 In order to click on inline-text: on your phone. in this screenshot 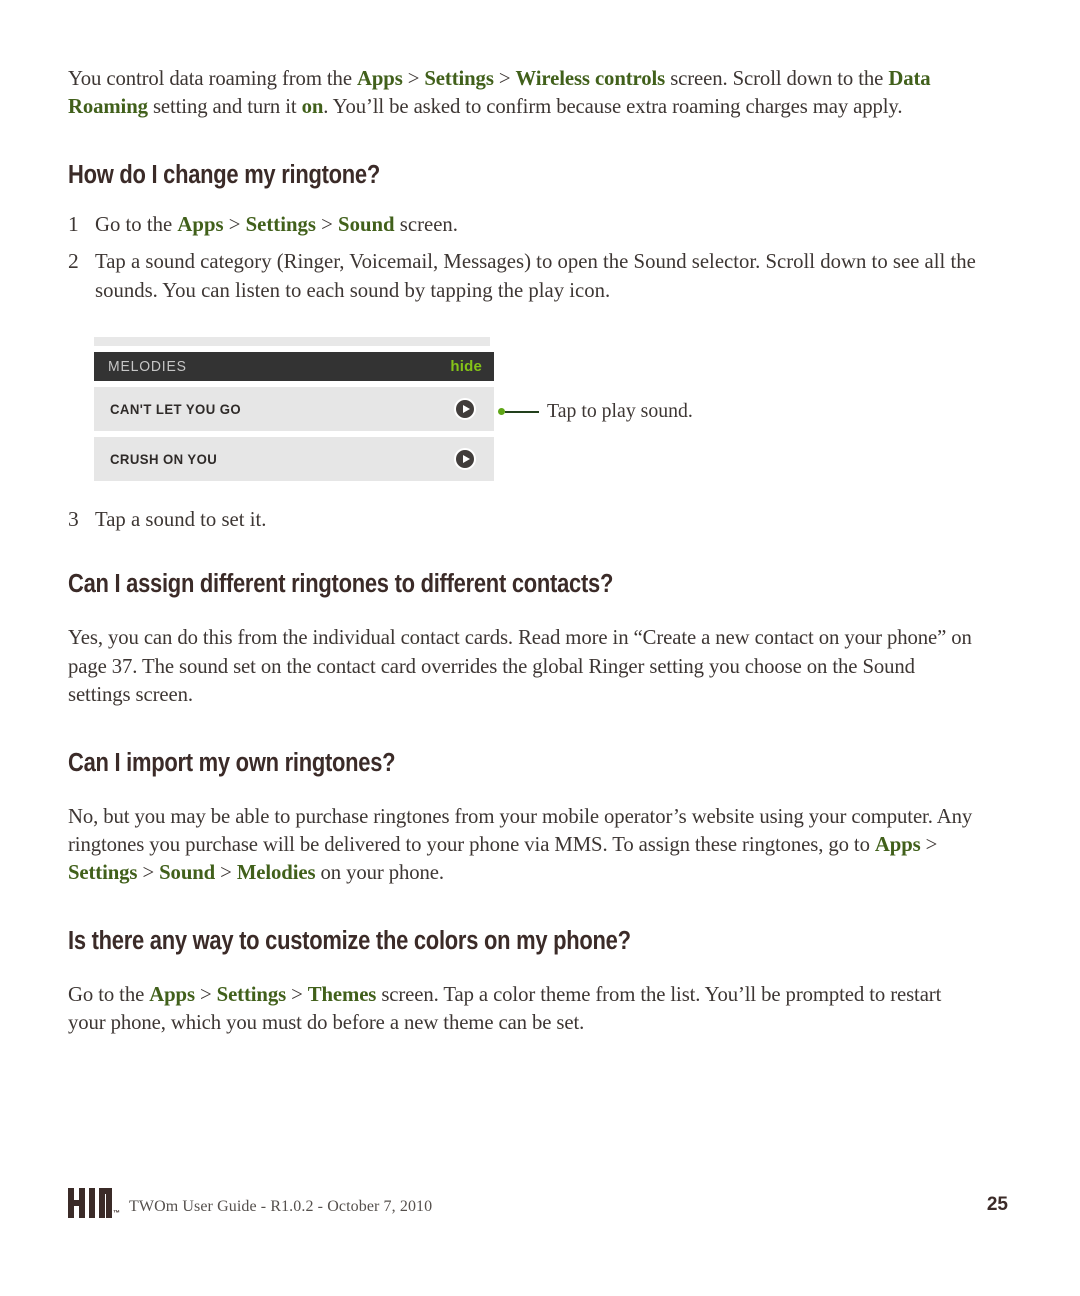, I will do `click(379, 872)`.